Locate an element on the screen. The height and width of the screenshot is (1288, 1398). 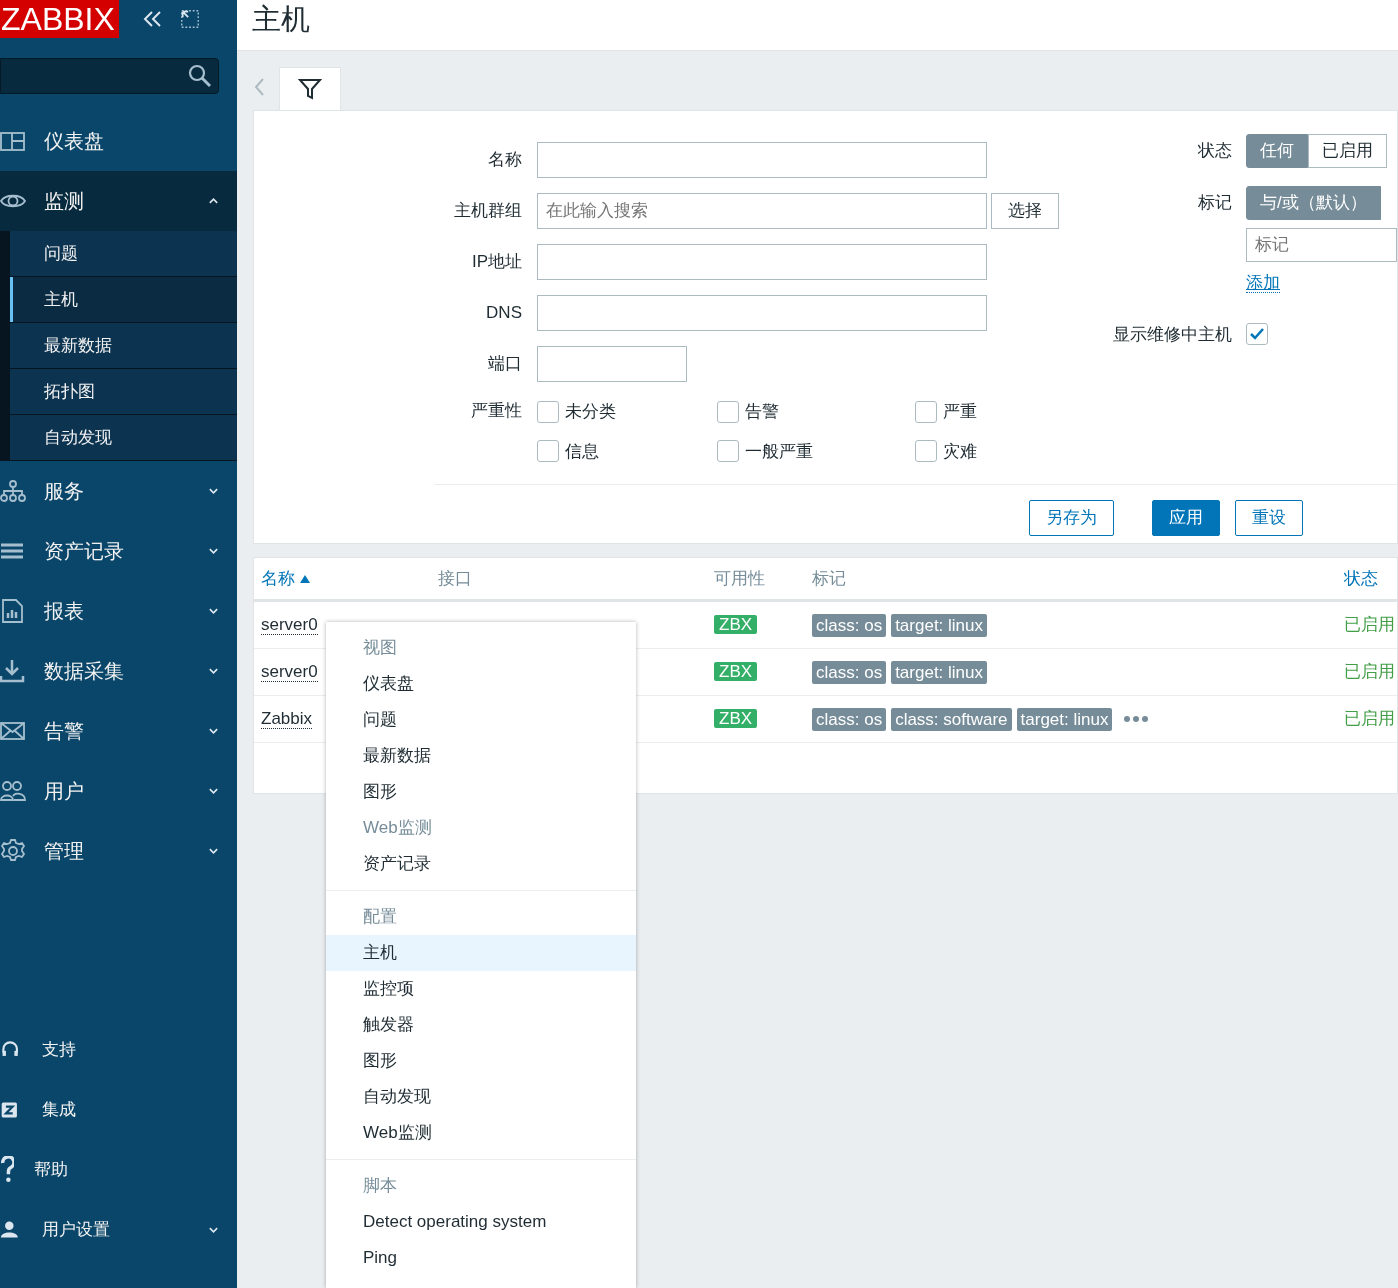
field-label: 严重性 is located at coordinates (496, 411).